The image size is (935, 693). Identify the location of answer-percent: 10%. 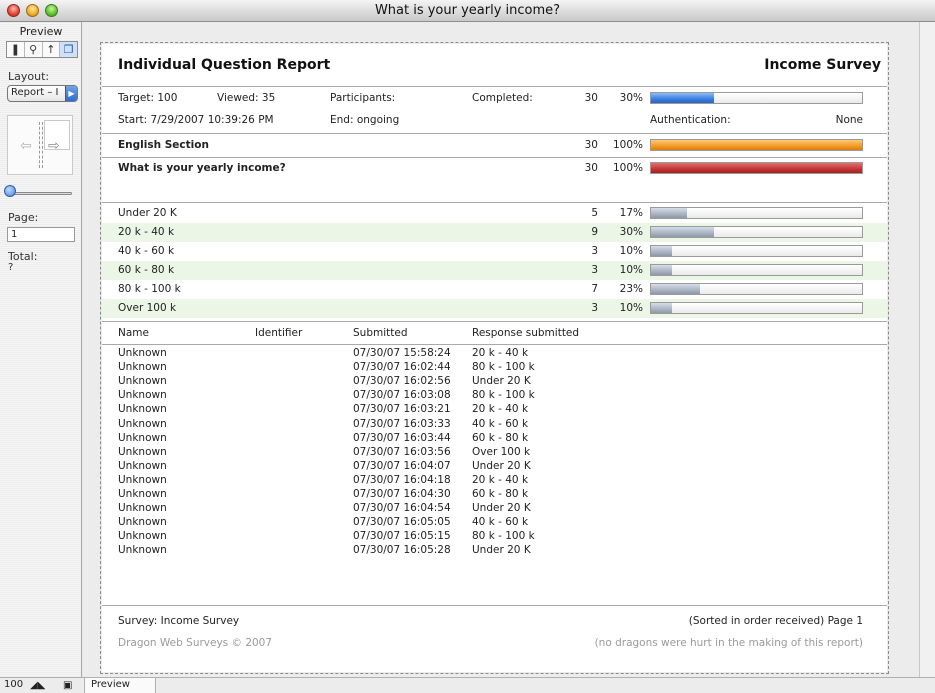
(631, 308).